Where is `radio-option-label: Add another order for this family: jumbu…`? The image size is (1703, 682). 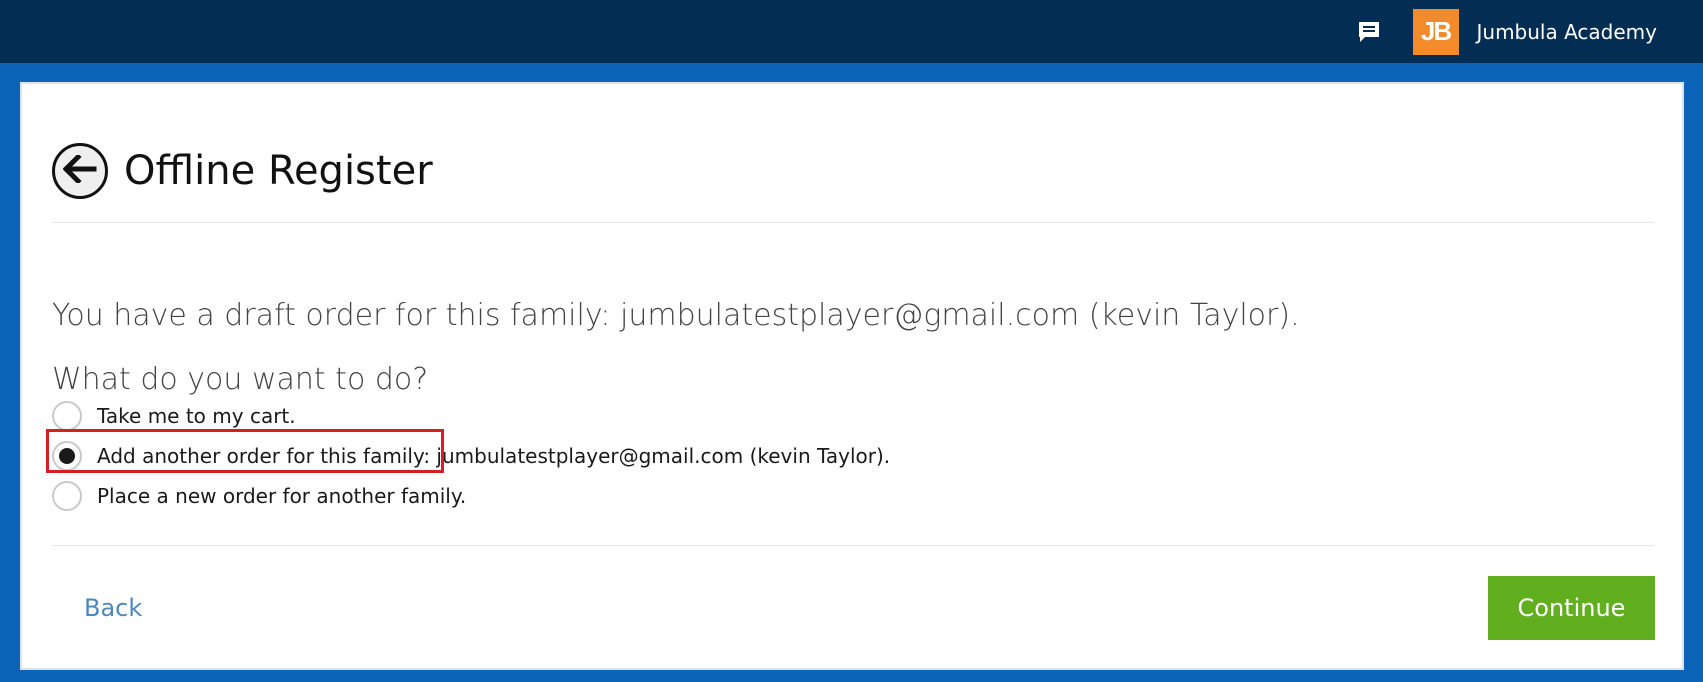 radio-option-label: Add another order for this family: jumbu… is located at coordinates (494, 456).